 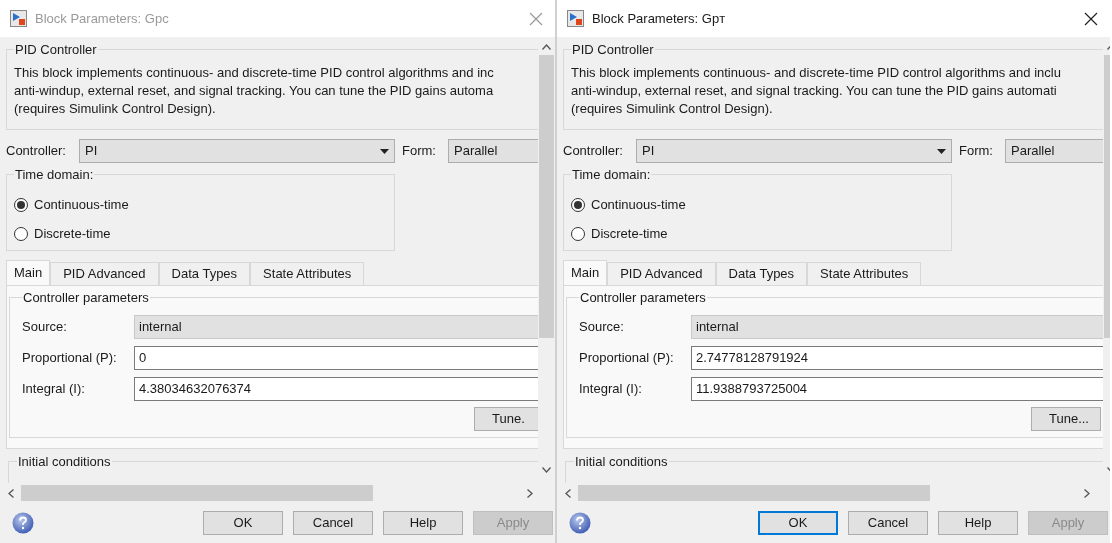 What do you see at coordinates (254, 72) in the screenshot?
I see `description-line: This block implements continuous- and discrete-time PID control algorithms and inc` at bounding box center [254, 72].